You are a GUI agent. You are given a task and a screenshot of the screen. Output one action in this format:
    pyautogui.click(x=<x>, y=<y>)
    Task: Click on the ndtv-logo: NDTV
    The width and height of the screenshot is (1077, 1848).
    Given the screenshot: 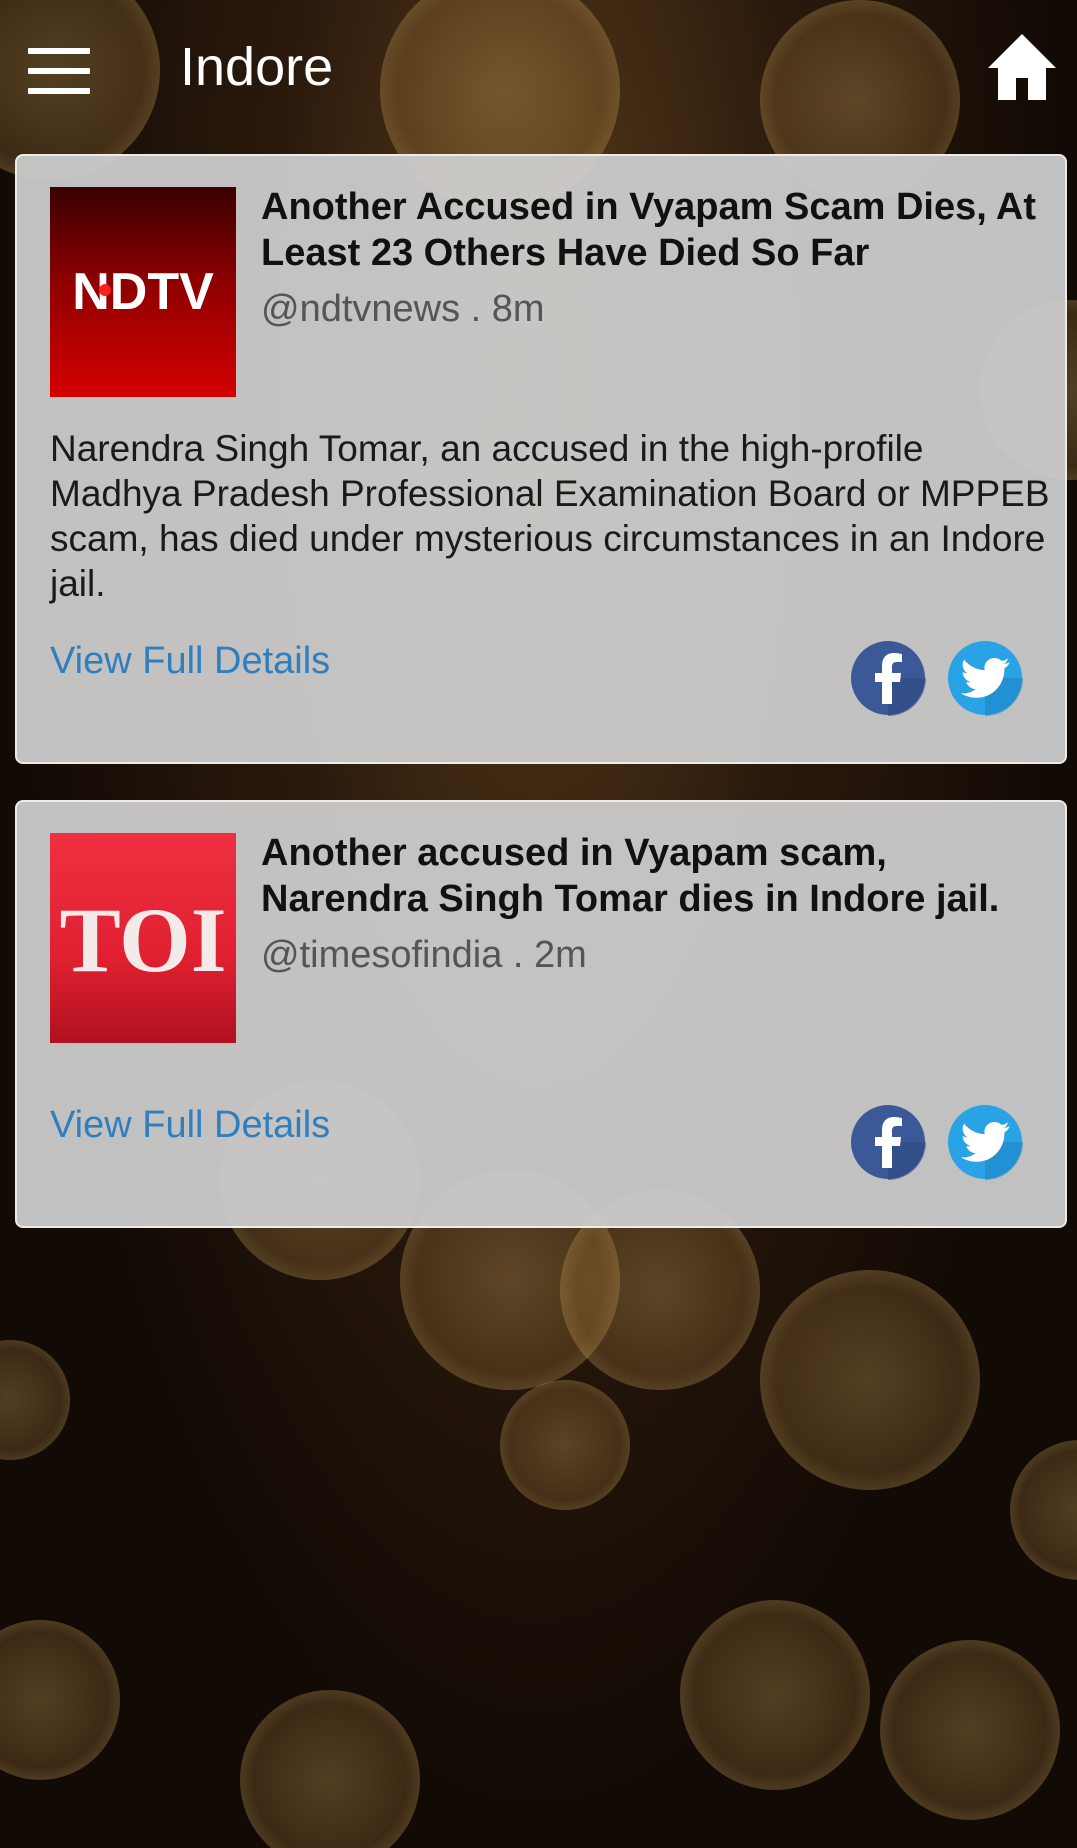 What is the action you would take?
    pyautogui.click(x=143, y=292)
    